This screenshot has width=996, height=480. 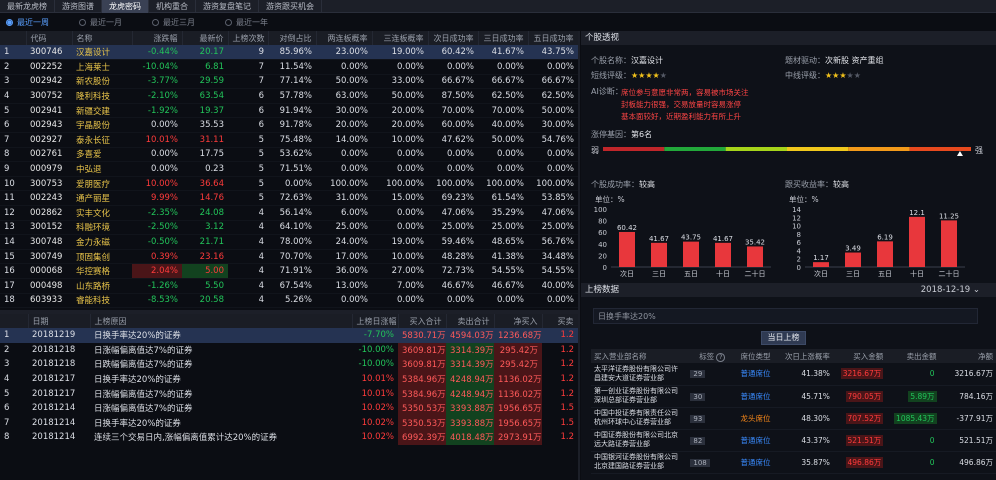 I want to click on stock-cell-d3: 62.50%, so click(x=503, y=96).